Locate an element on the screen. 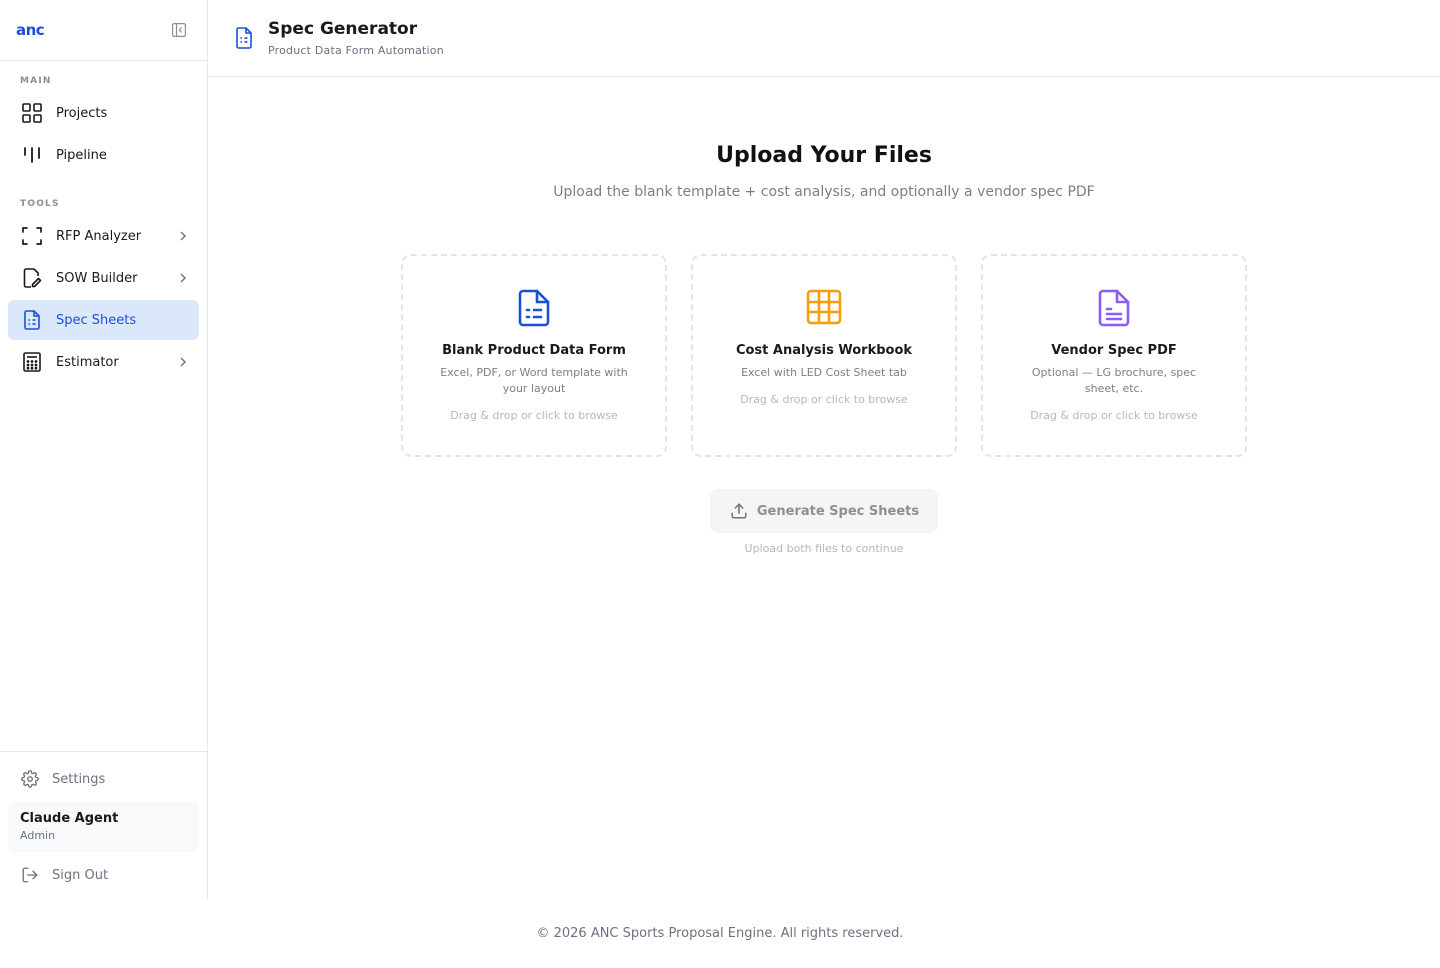 This screenshot has width=1440, height=968. sidebar-item-pipeline: Pipeline is located at coordinates (103, 155).